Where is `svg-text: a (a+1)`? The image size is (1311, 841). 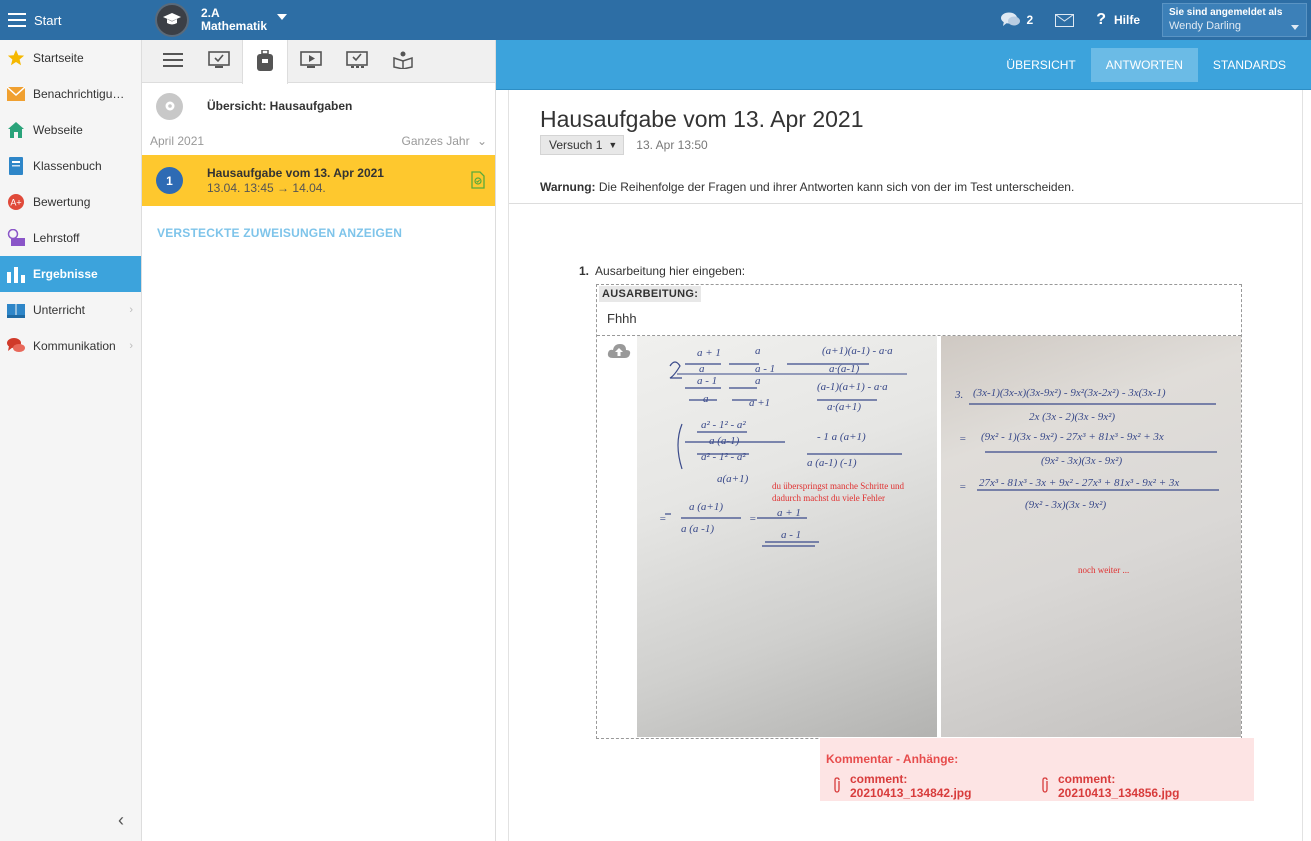 svg-text: a (a+1) is located at coordinates (706, 507).